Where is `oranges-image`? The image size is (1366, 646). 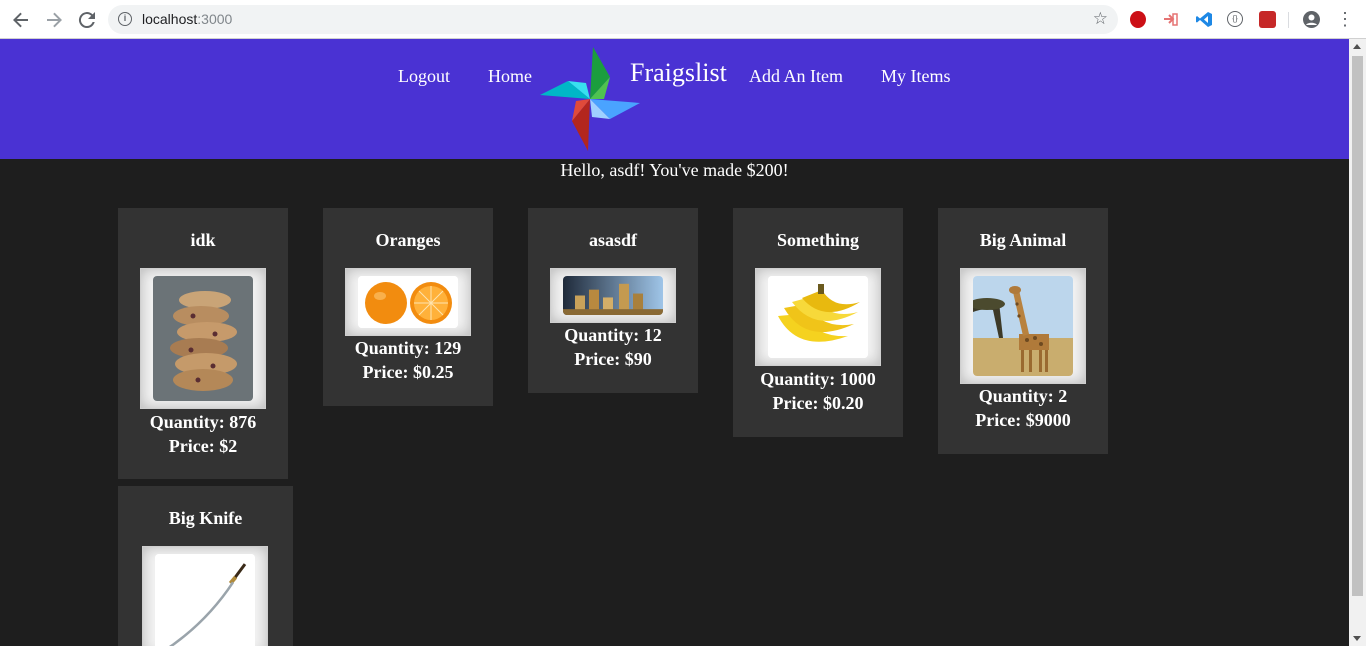 oranges-image is located at coordinates (408, 302).